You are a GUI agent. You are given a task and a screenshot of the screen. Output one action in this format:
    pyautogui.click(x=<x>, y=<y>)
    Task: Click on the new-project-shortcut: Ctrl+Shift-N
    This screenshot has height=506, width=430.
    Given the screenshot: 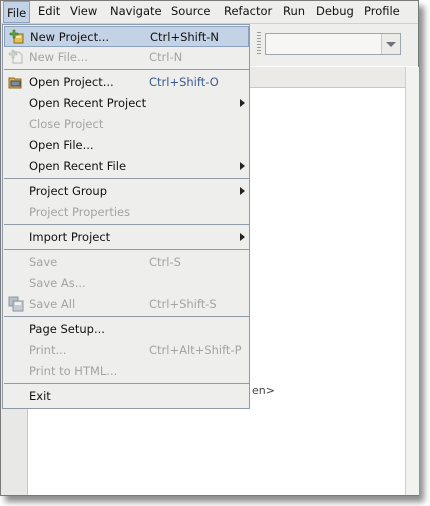 What is the action you would take?
    pyautogui.click(x=184, y=37)
    